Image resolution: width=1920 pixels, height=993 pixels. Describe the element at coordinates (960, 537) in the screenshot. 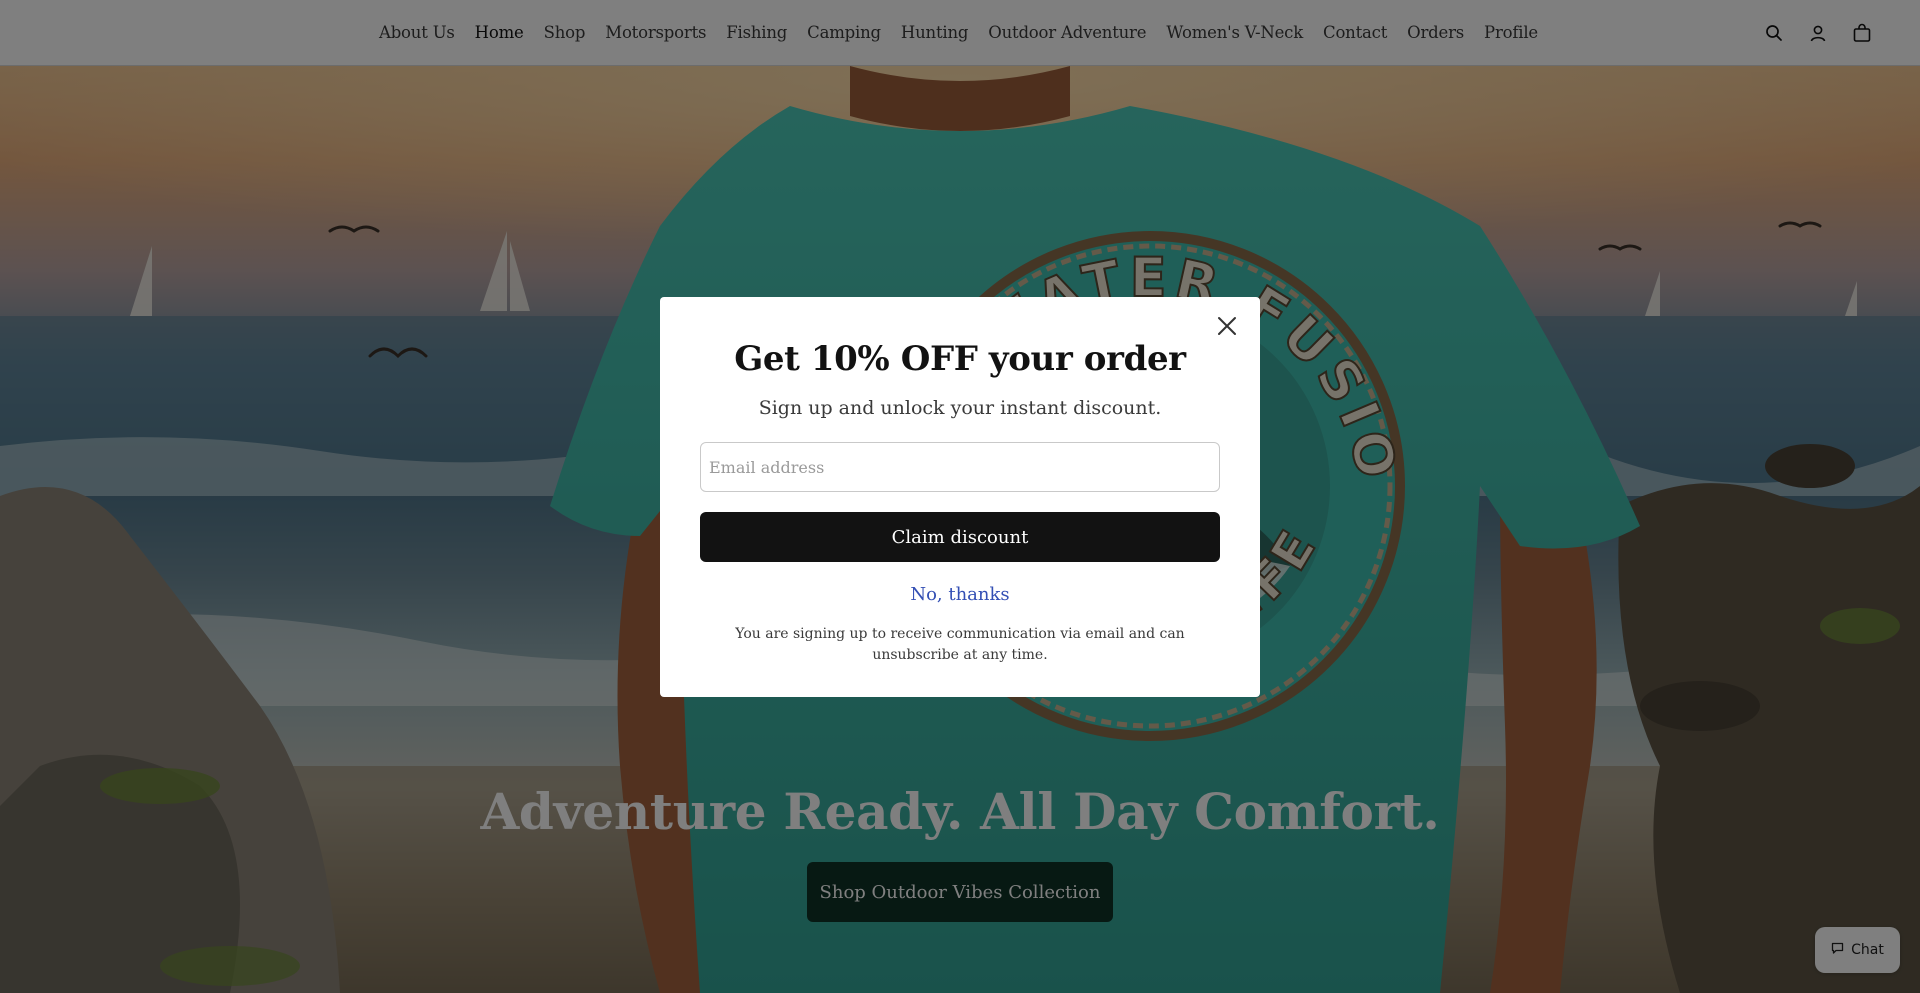

I see `claim-discount-button: Claim discount` at that location.